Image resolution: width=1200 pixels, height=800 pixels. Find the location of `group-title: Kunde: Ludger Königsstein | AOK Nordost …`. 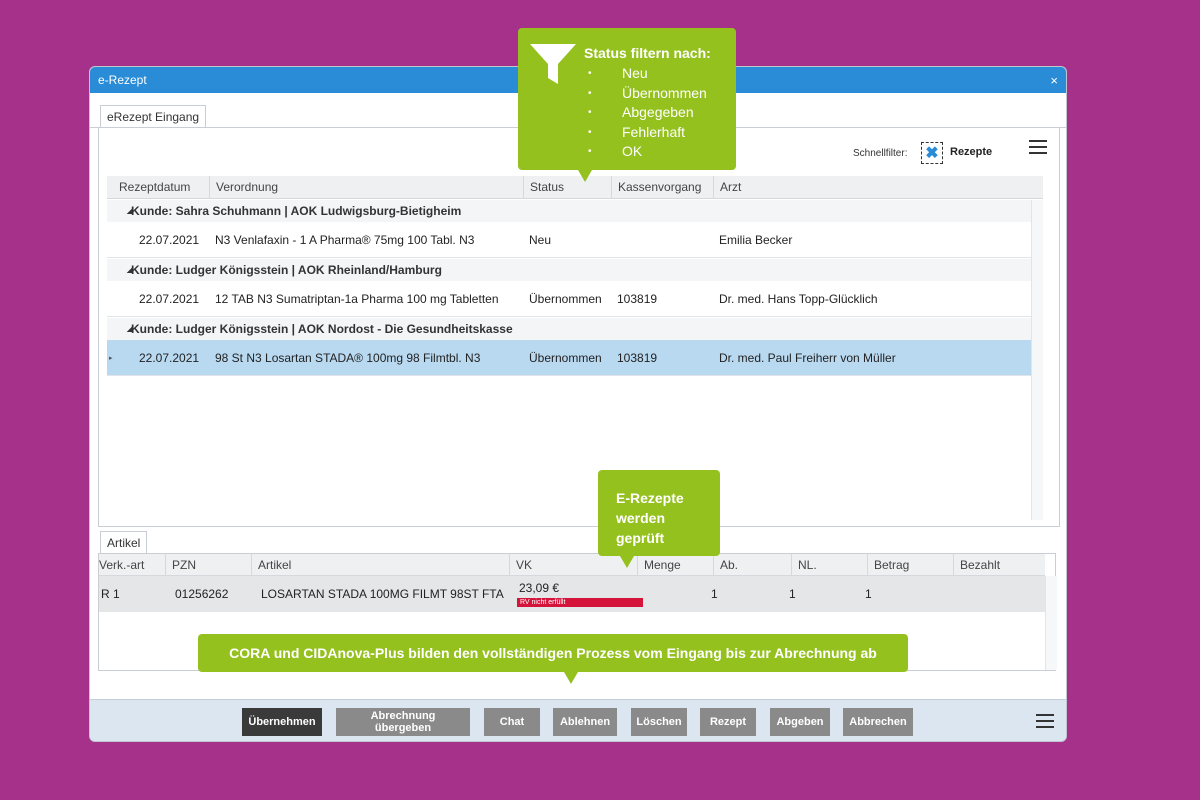

group-title: Kunde: Ludger Königsstein | AOK Nordost … is located at coordinates (322, 329).